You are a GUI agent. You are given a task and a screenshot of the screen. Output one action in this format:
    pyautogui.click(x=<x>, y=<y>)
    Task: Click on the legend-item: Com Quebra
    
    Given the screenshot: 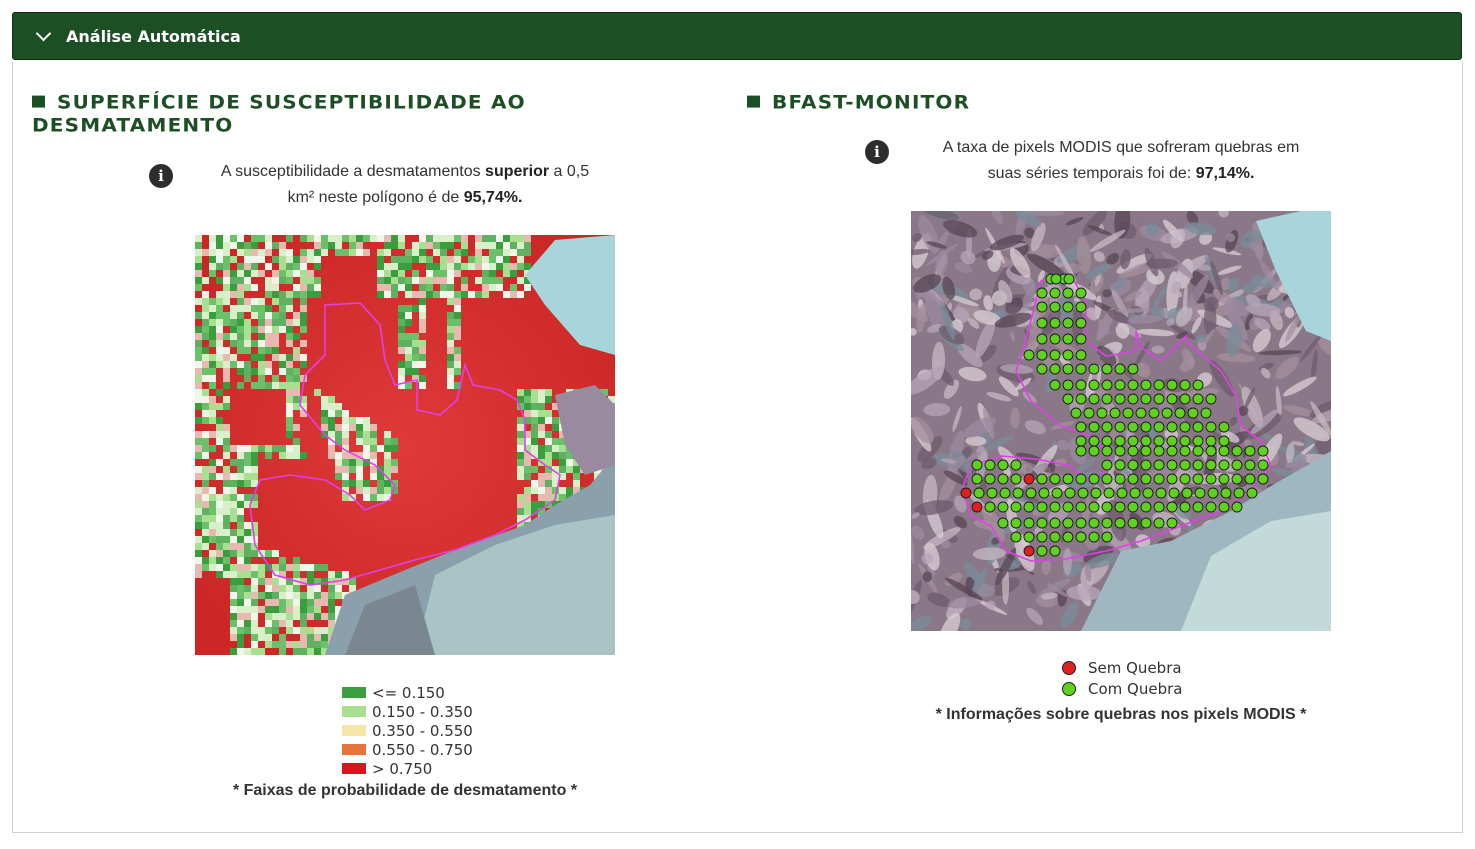 What is the action you would take?
    pyautogui.click(x=1122, y=688)
    